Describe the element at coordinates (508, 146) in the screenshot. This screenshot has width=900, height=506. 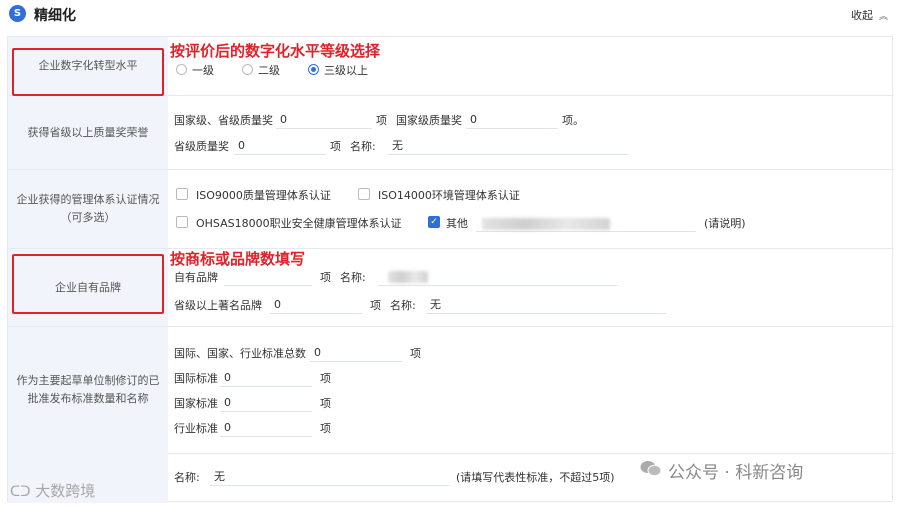
I see `award-name-input: 无` at that location.